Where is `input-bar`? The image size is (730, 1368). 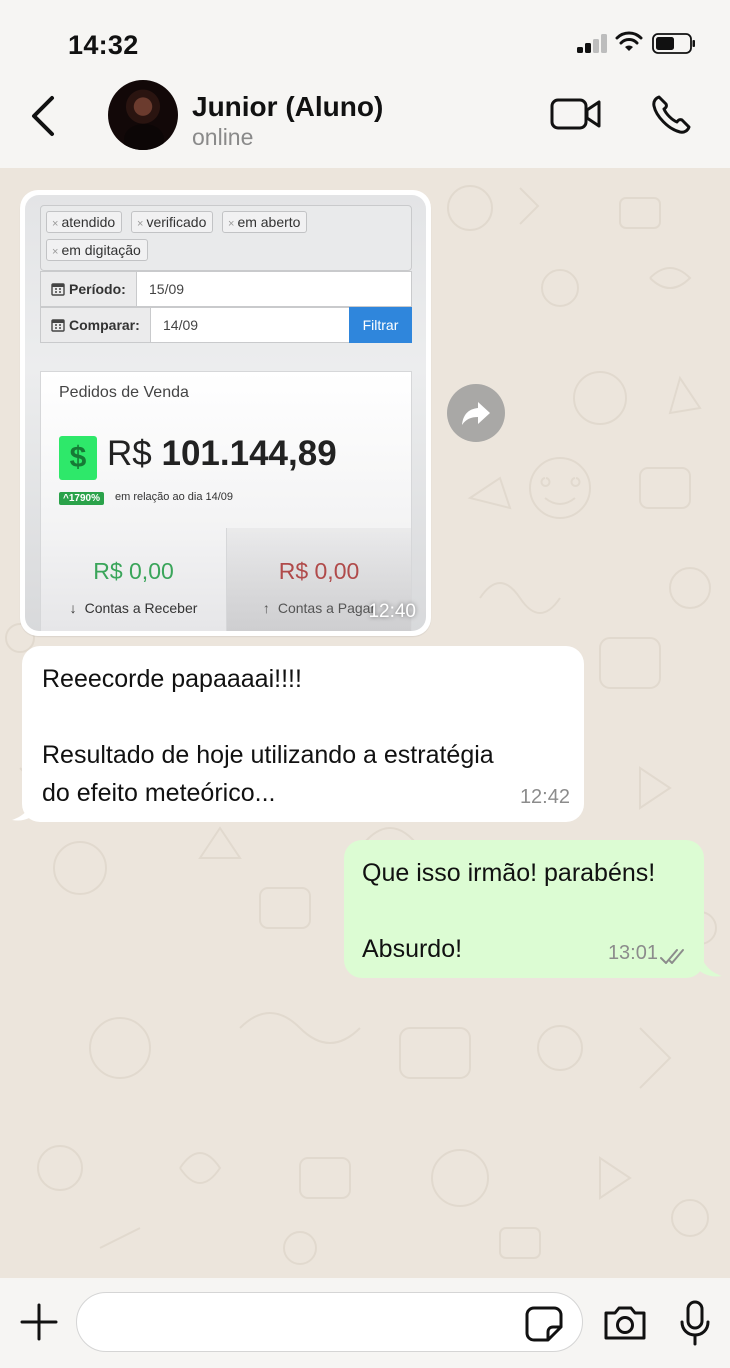 input-bar is located at coordinates (365, 1323).